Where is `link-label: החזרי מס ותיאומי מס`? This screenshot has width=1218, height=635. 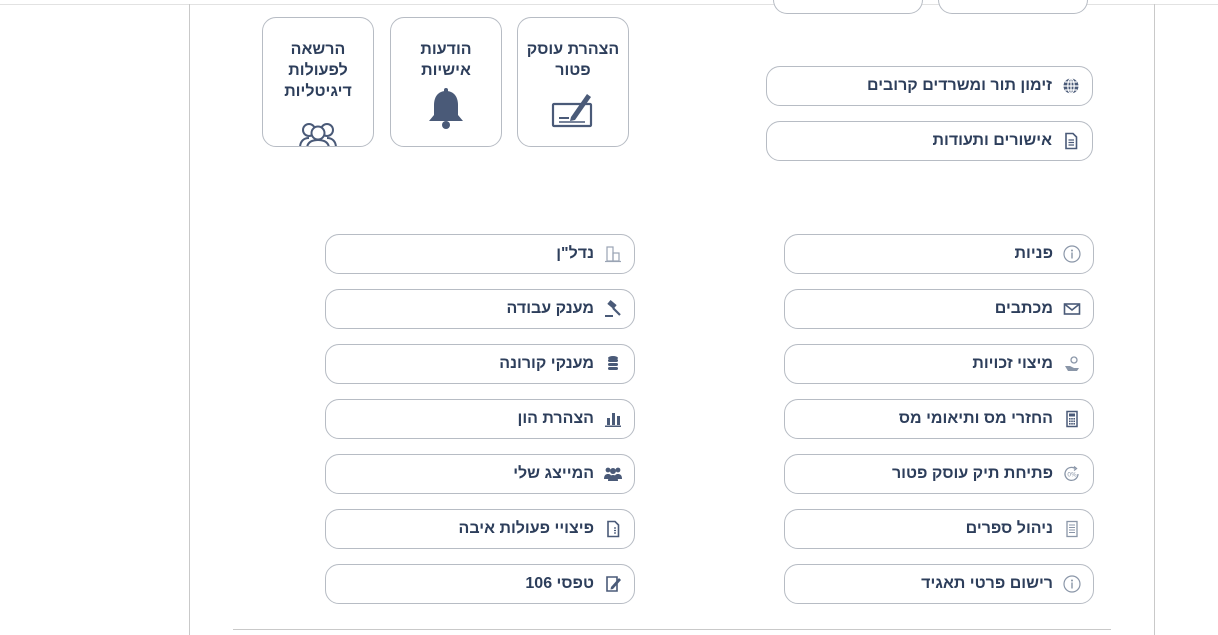 link-label: החזרי מס ותיאומי מס is located at coordinates (975, 418).